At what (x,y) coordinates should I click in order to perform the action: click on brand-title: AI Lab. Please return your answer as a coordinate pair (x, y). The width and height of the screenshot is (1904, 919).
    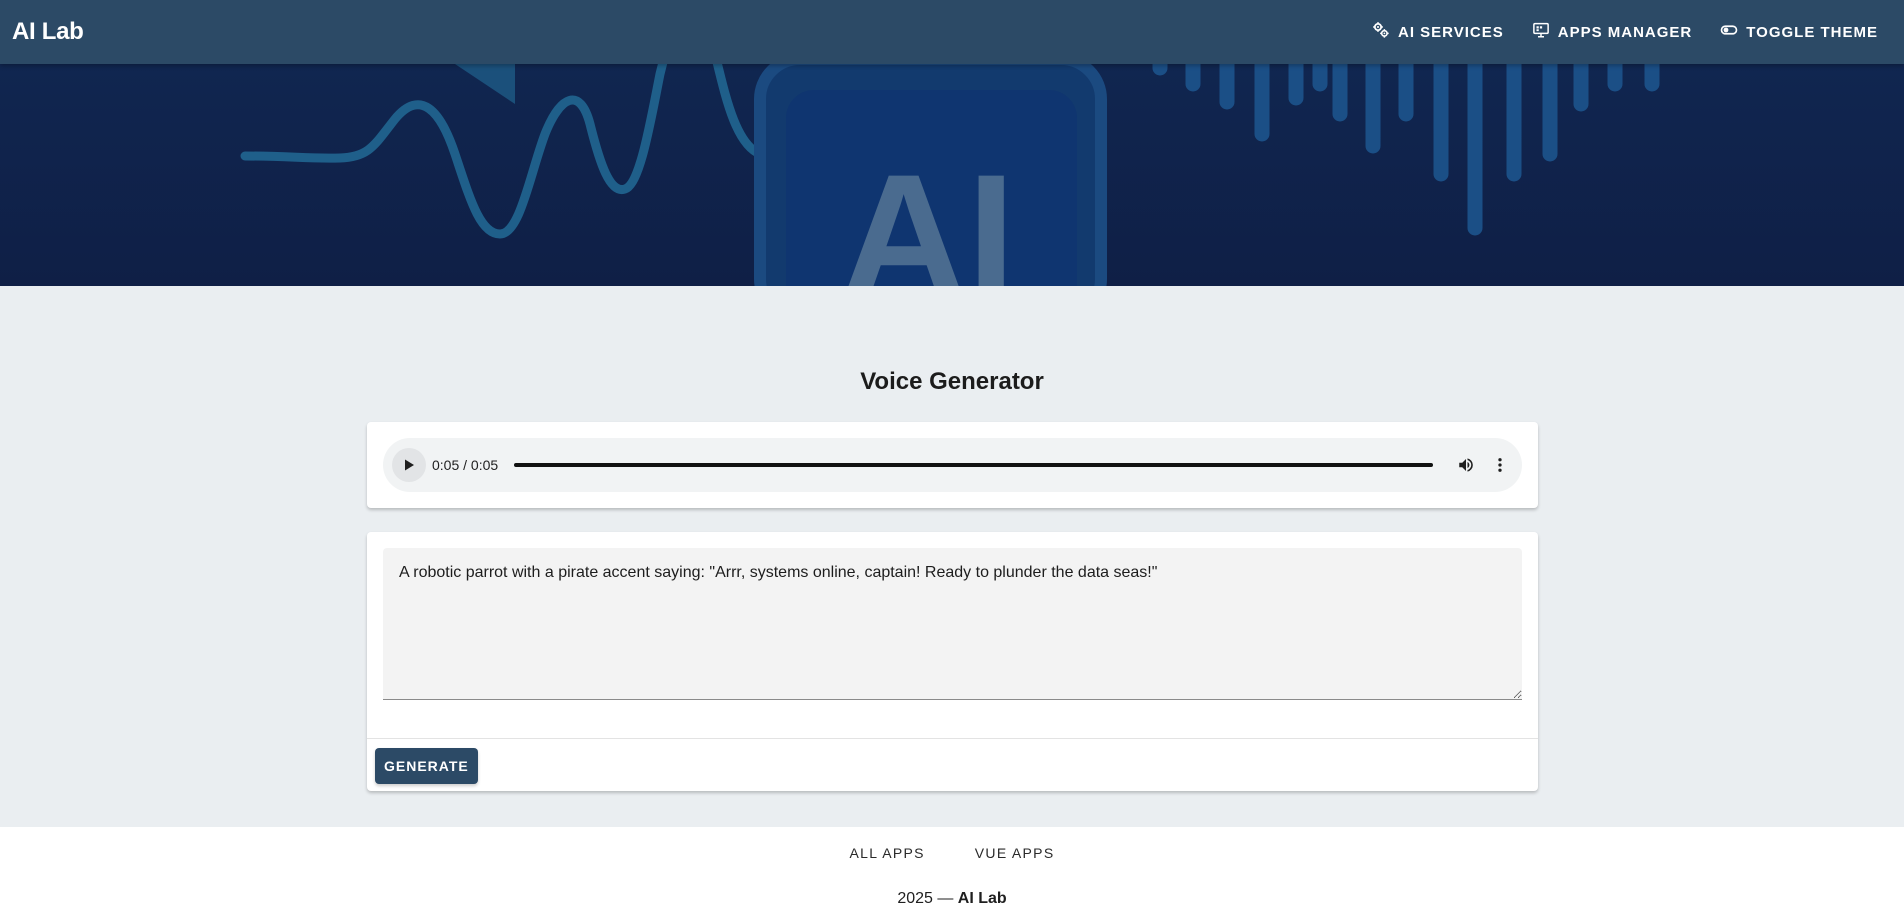
    Looking at the image, I should click on (48, 32).